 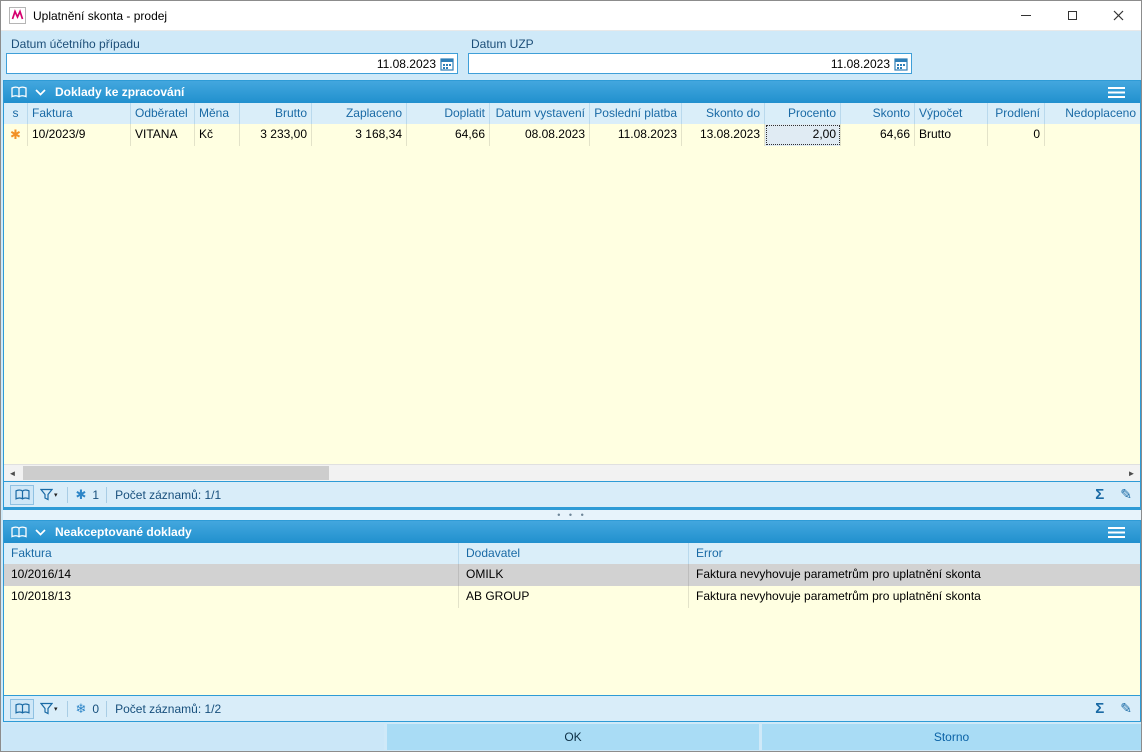 I want to click on column-header-nedoplaceno: Nedoplaceno, so click(x=1092, y=113).